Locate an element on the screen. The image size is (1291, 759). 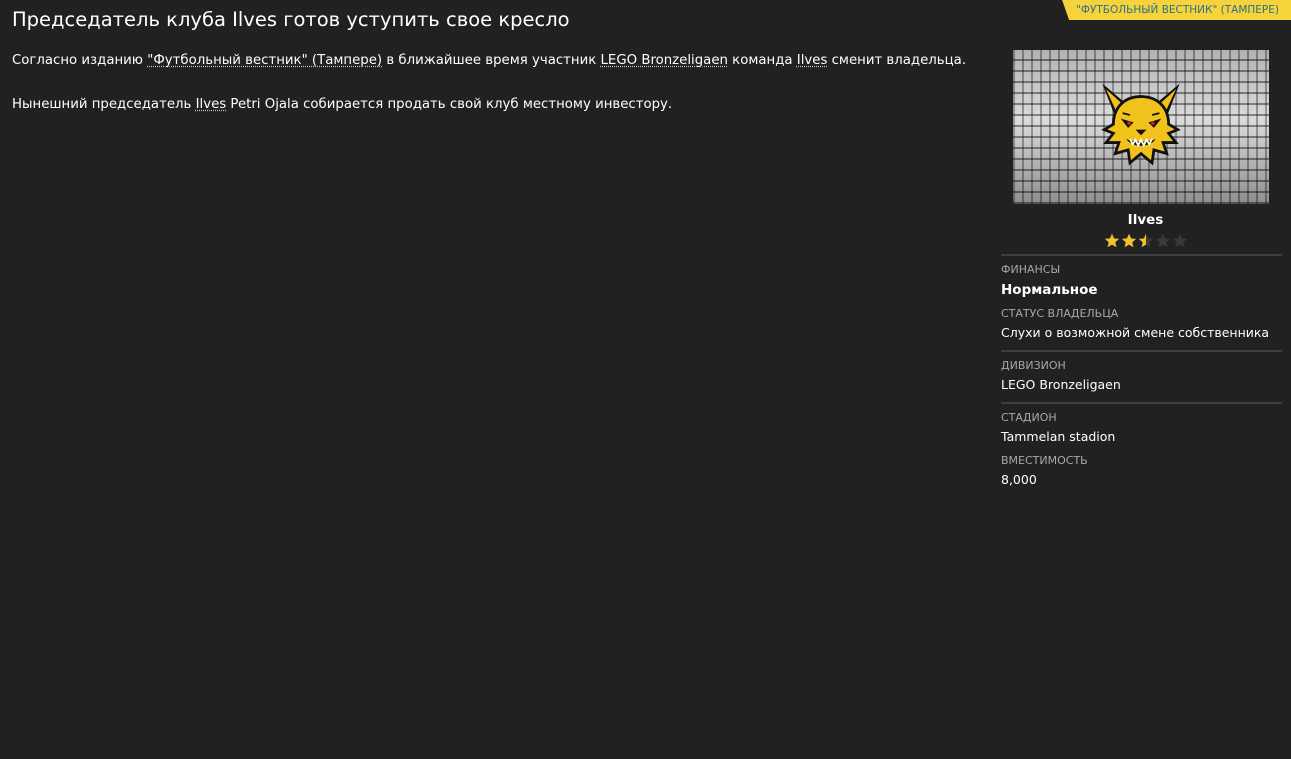
league-link: LEGO Bronzeligaen is located at coordinates (664, 60).